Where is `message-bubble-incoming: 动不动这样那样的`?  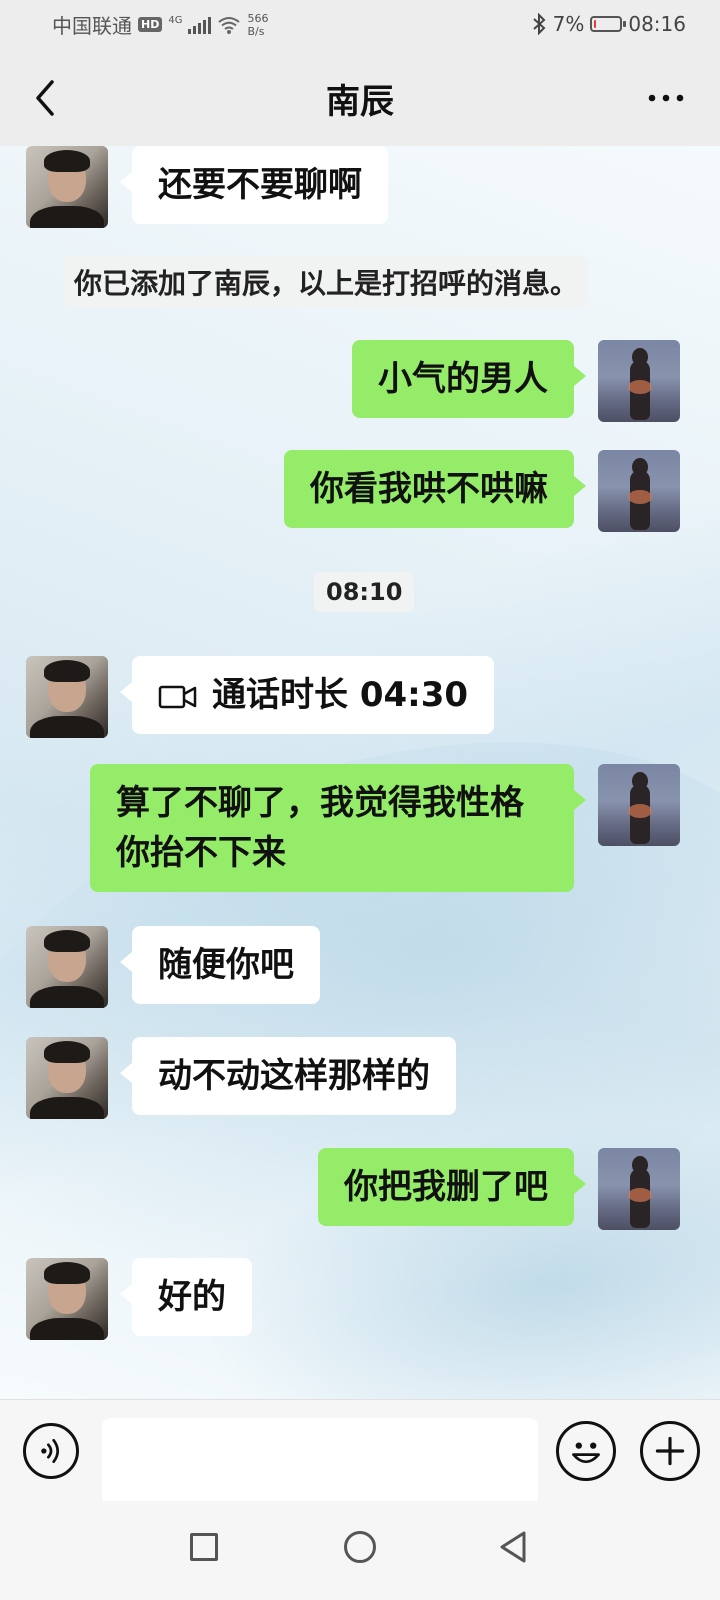
message-bubble-incoming: 动不动这样那样的 is located at coordinates (288, 1076).